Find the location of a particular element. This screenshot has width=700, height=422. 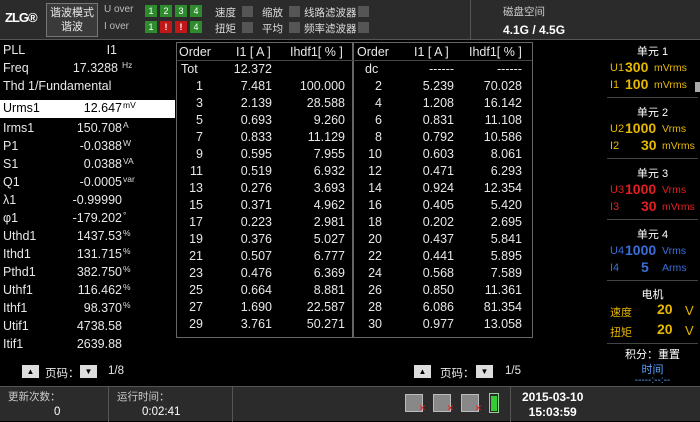

param-value: -179.202 is located at coordinates (97, 218).